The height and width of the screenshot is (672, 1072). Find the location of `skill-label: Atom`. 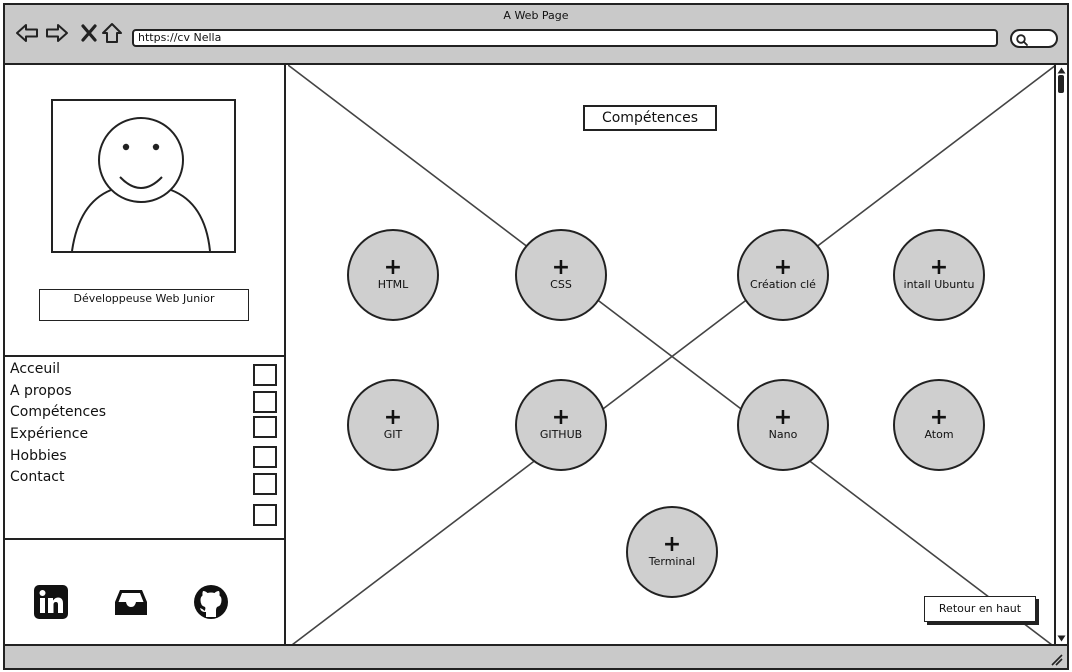

skill-label: Atom is located at coordinates (939, 434).